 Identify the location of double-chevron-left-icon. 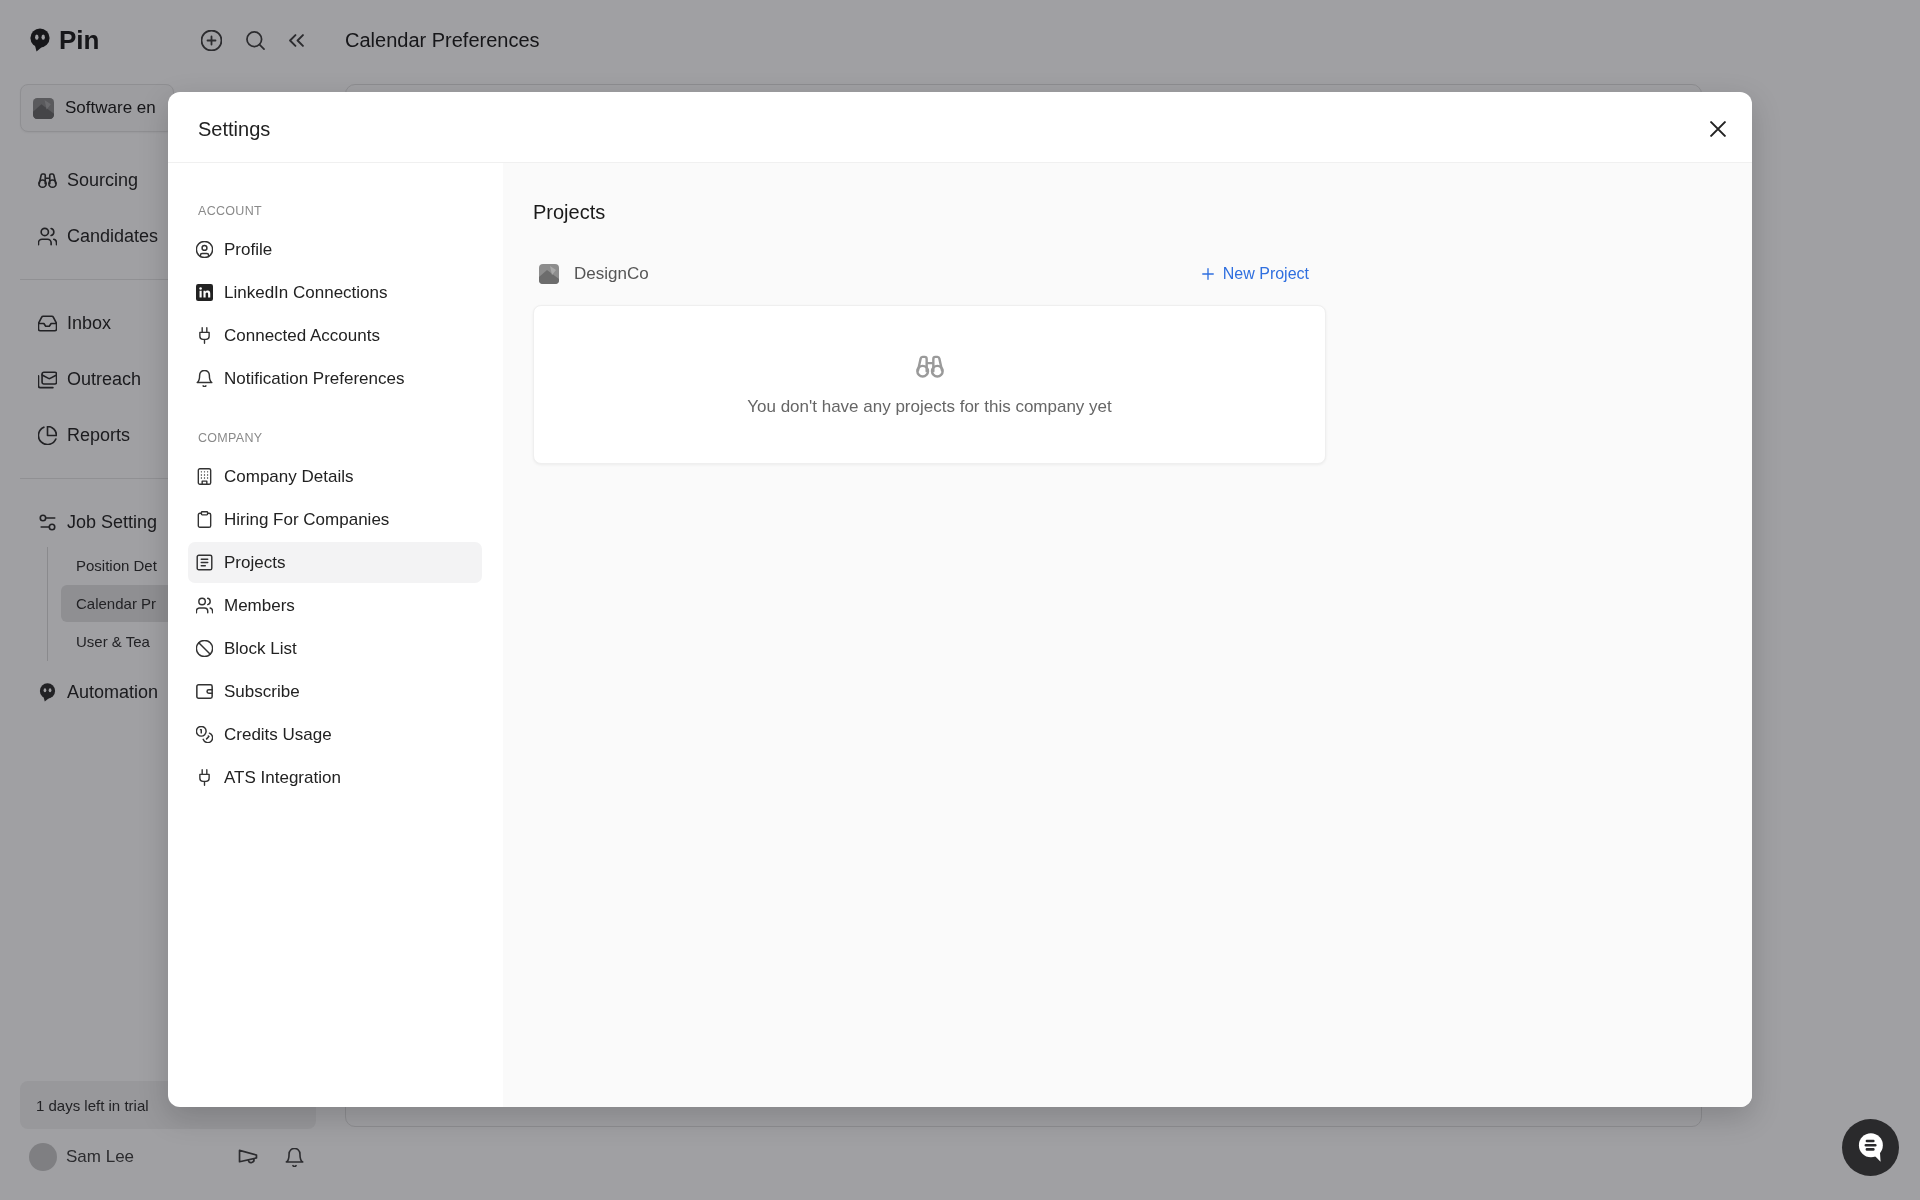
(296, 40).